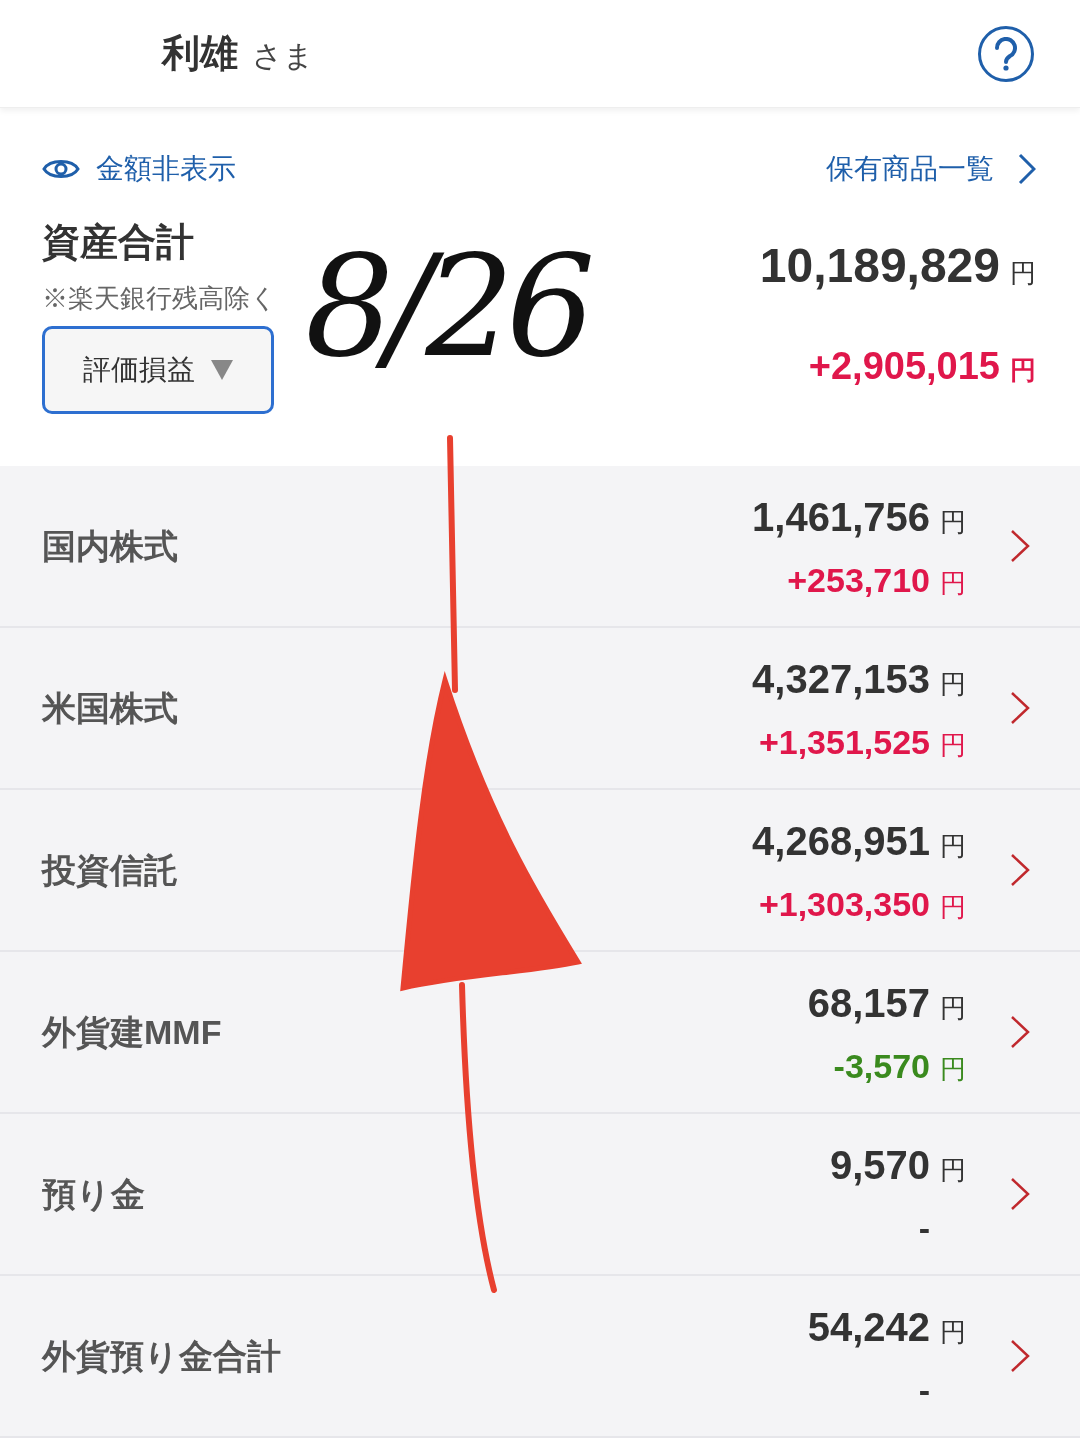 This screenshot has width=1080, height=1446. I want to click on gain-amount: -3,570, so click(881, 1066).